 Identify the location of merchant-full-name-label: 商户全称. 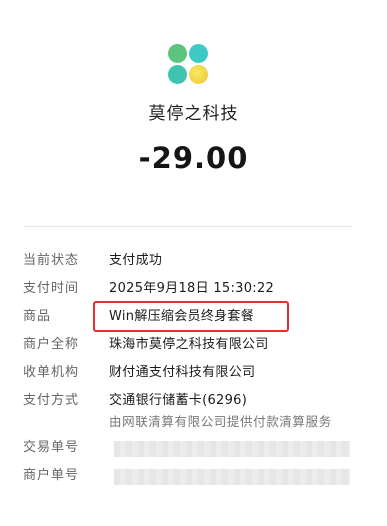
(51, 344).